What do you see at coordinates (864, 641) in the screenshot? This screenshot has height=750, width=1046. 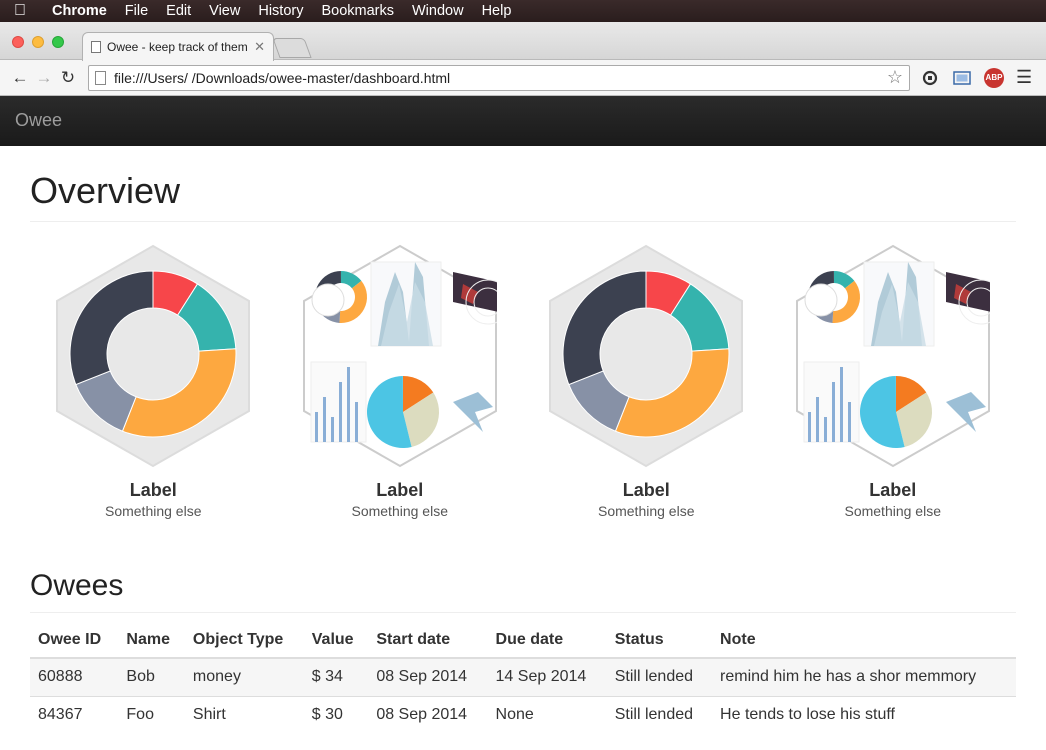 I see `column-header: Note` at bounding box center [864, 641].